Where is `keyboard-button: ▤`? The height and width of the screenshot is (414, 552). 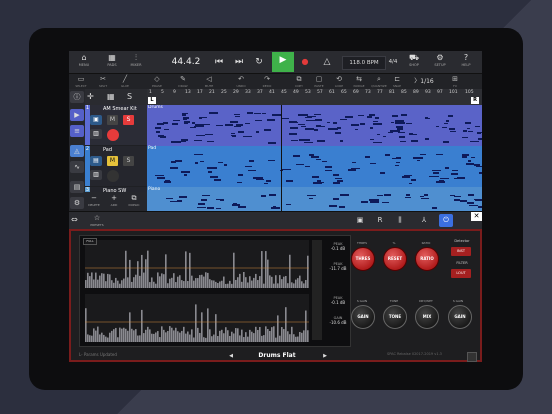 keyboard-button: ▤ is located at coordinates (77, 187).